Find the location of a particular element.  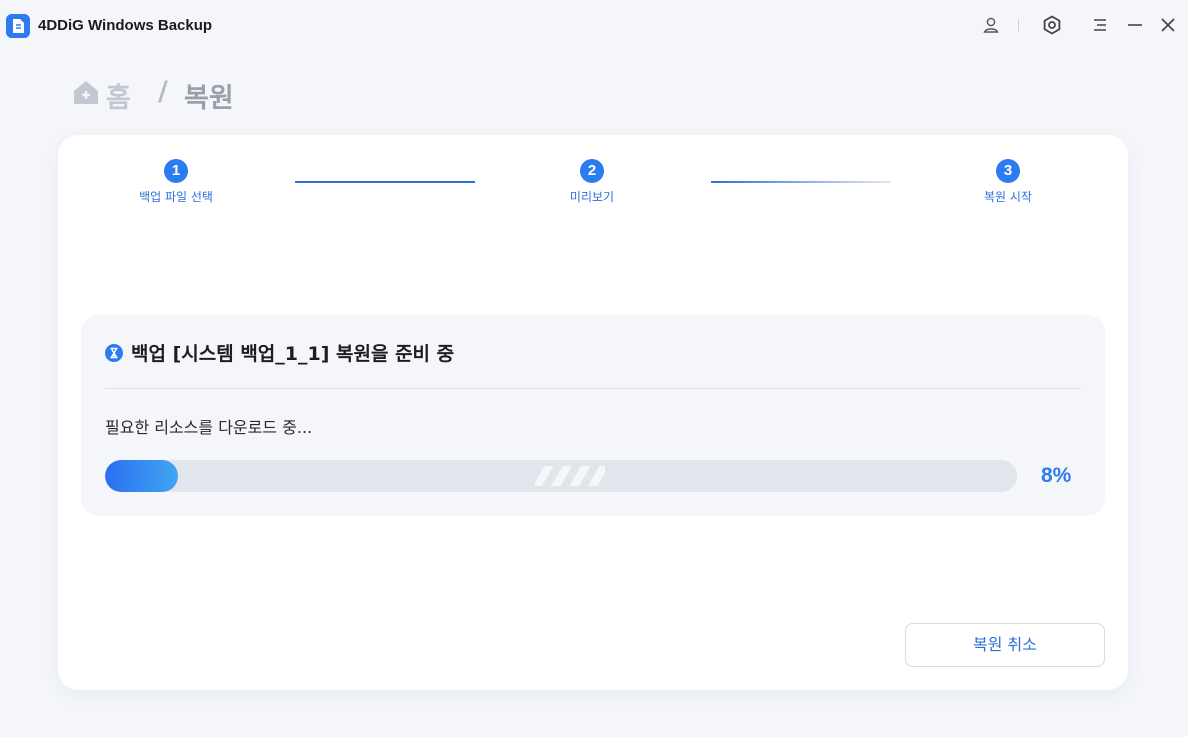

breadcrumb-current: 복원 is located at coordinates (209, 98).